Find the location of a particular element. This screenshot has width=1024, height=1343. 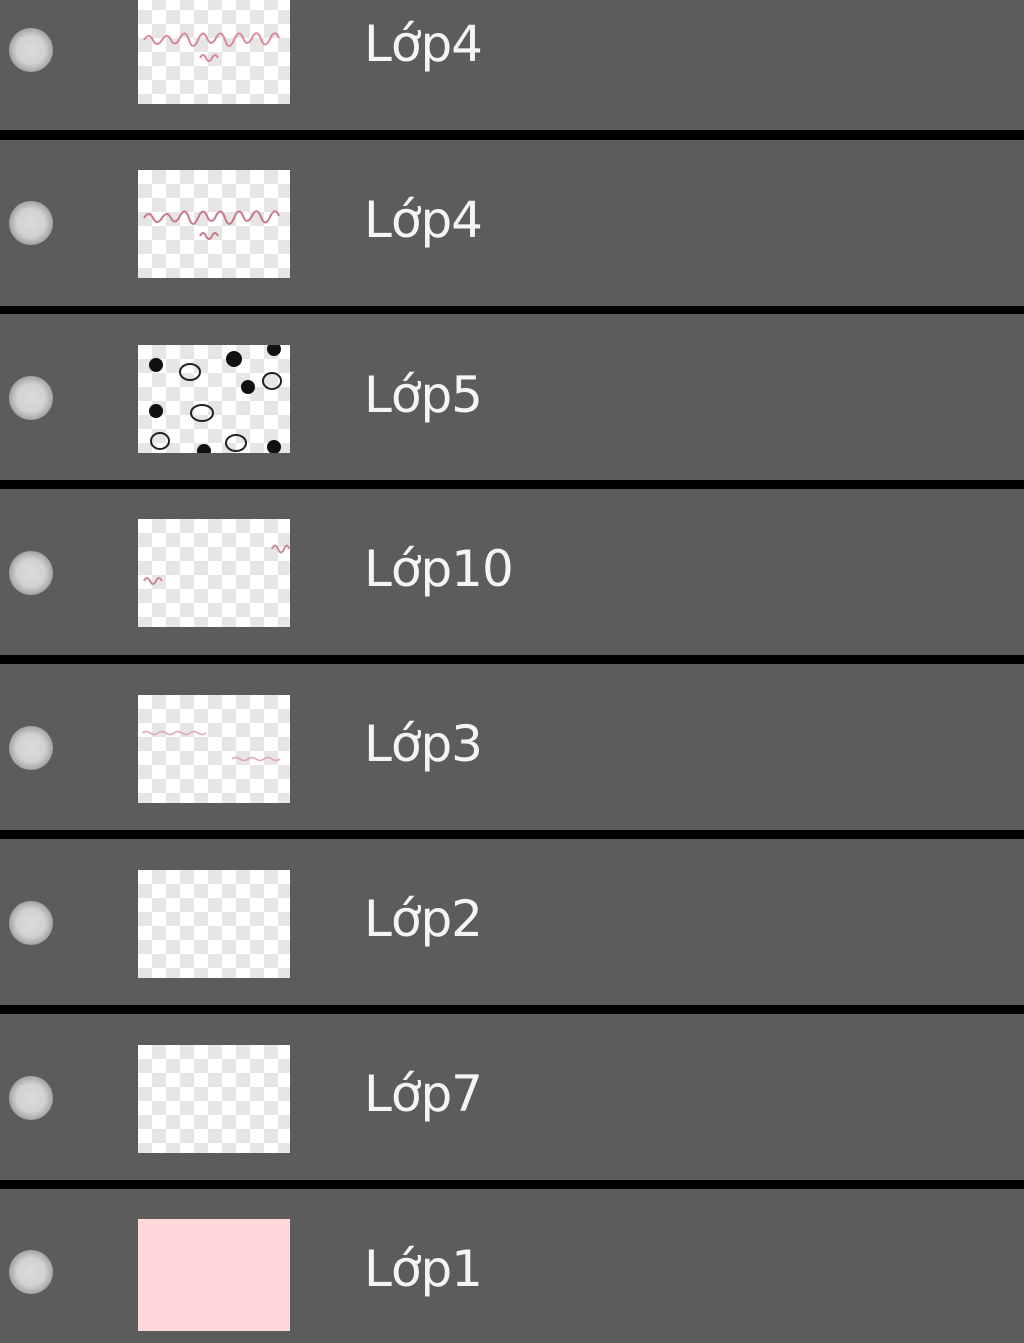

layer-row: Lớp10 is located at coordinates (512, 572).